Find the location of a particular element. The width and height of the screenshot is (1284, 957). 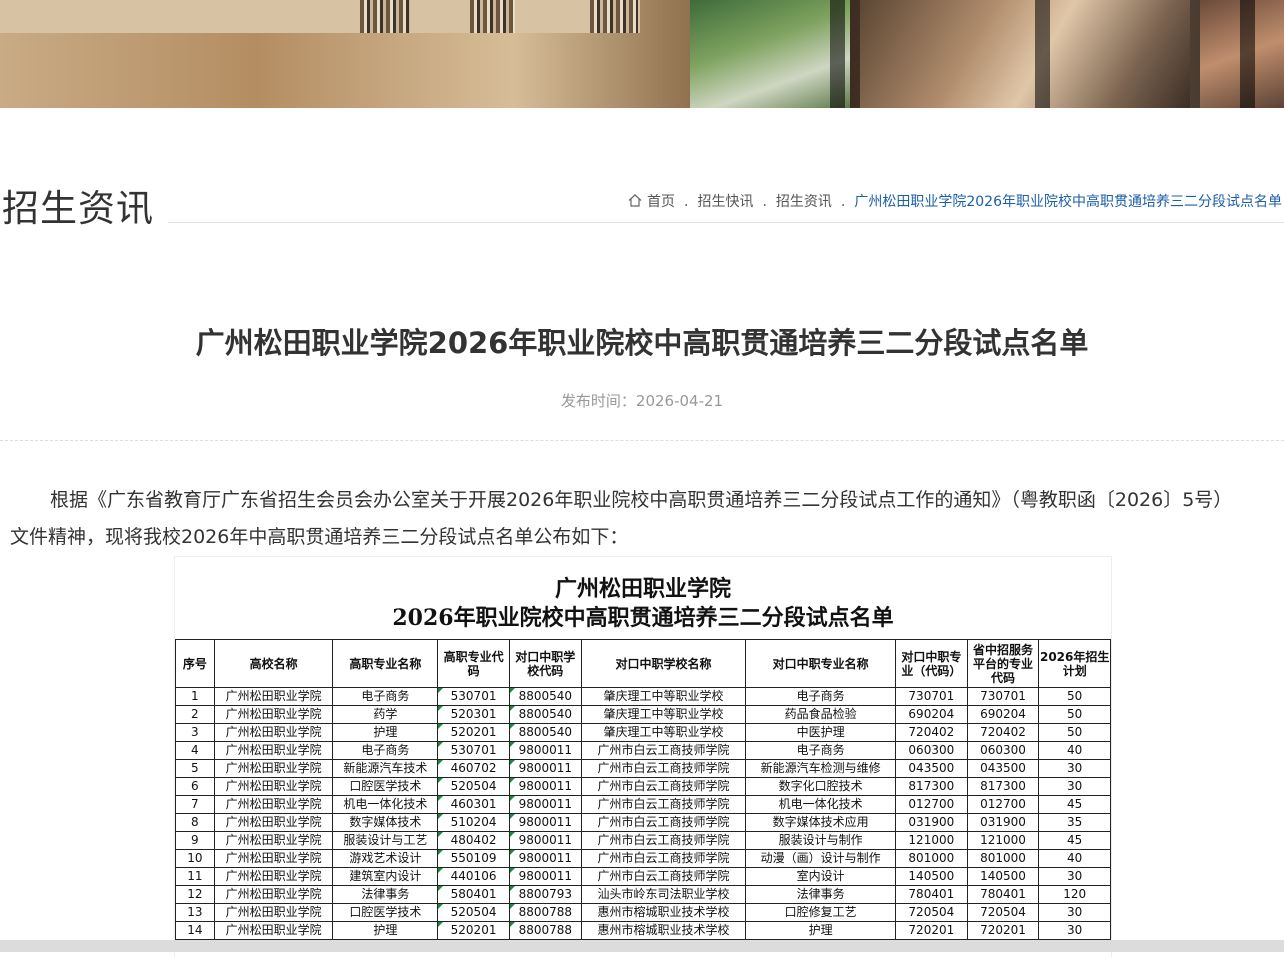

banner-books is located at coordinates (614, 16).